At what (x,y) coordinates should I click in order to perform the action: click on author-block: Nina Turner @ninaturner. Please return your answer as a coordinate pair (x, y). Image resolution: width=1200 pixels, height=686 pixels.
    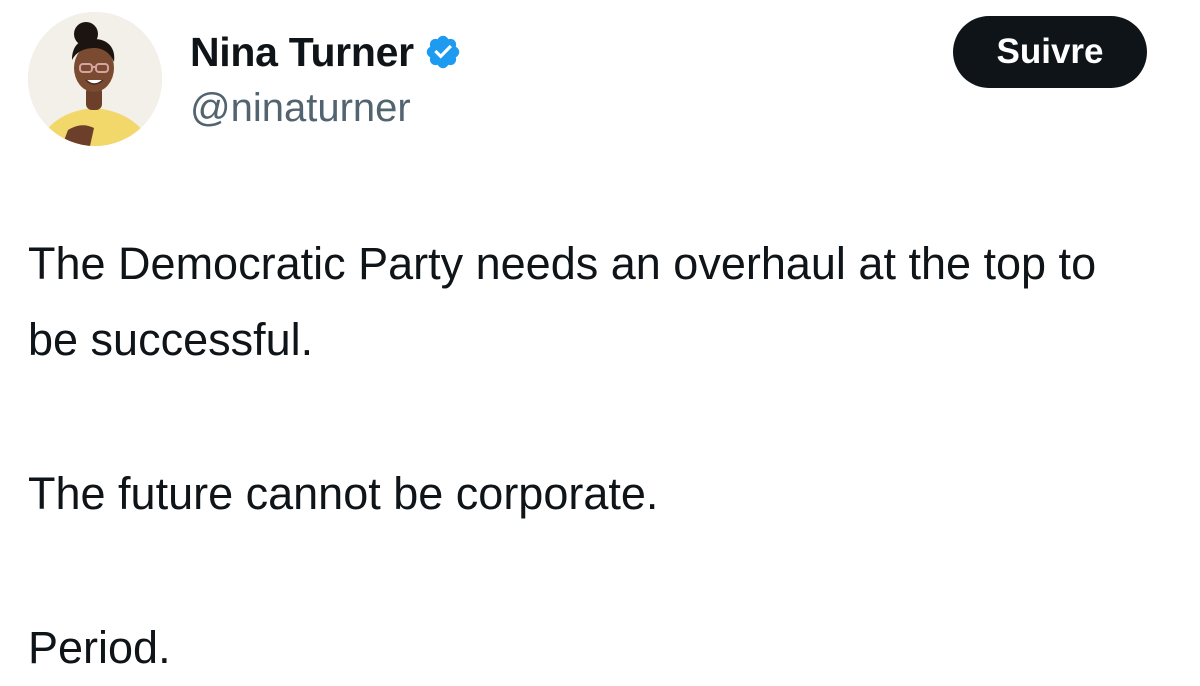
    Looking at the image, I should click on (326, 80).